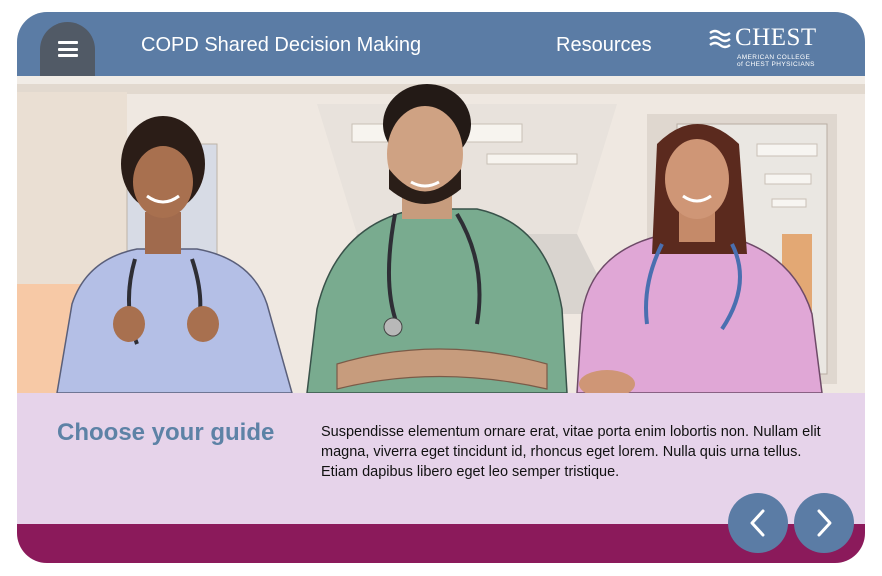 The image size is (882, 576). I want to click on app-title: COPD Shared Decision Making, so click(281, 45).